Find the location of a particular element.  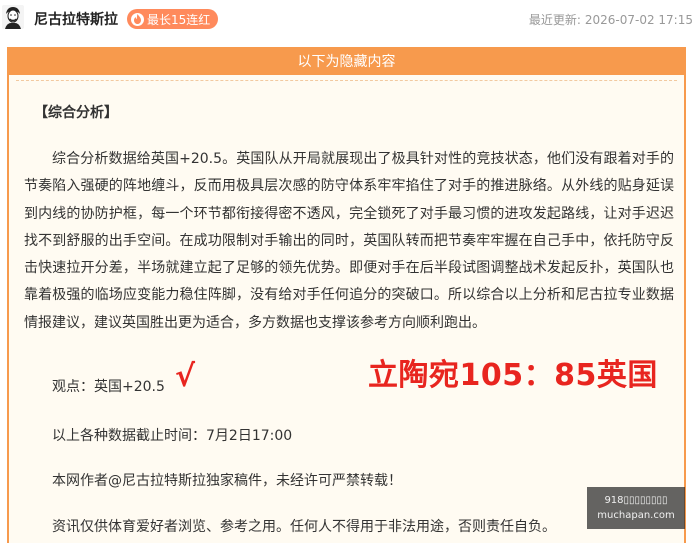

update-label: 最近更新: is located at coordinates (554, 20).